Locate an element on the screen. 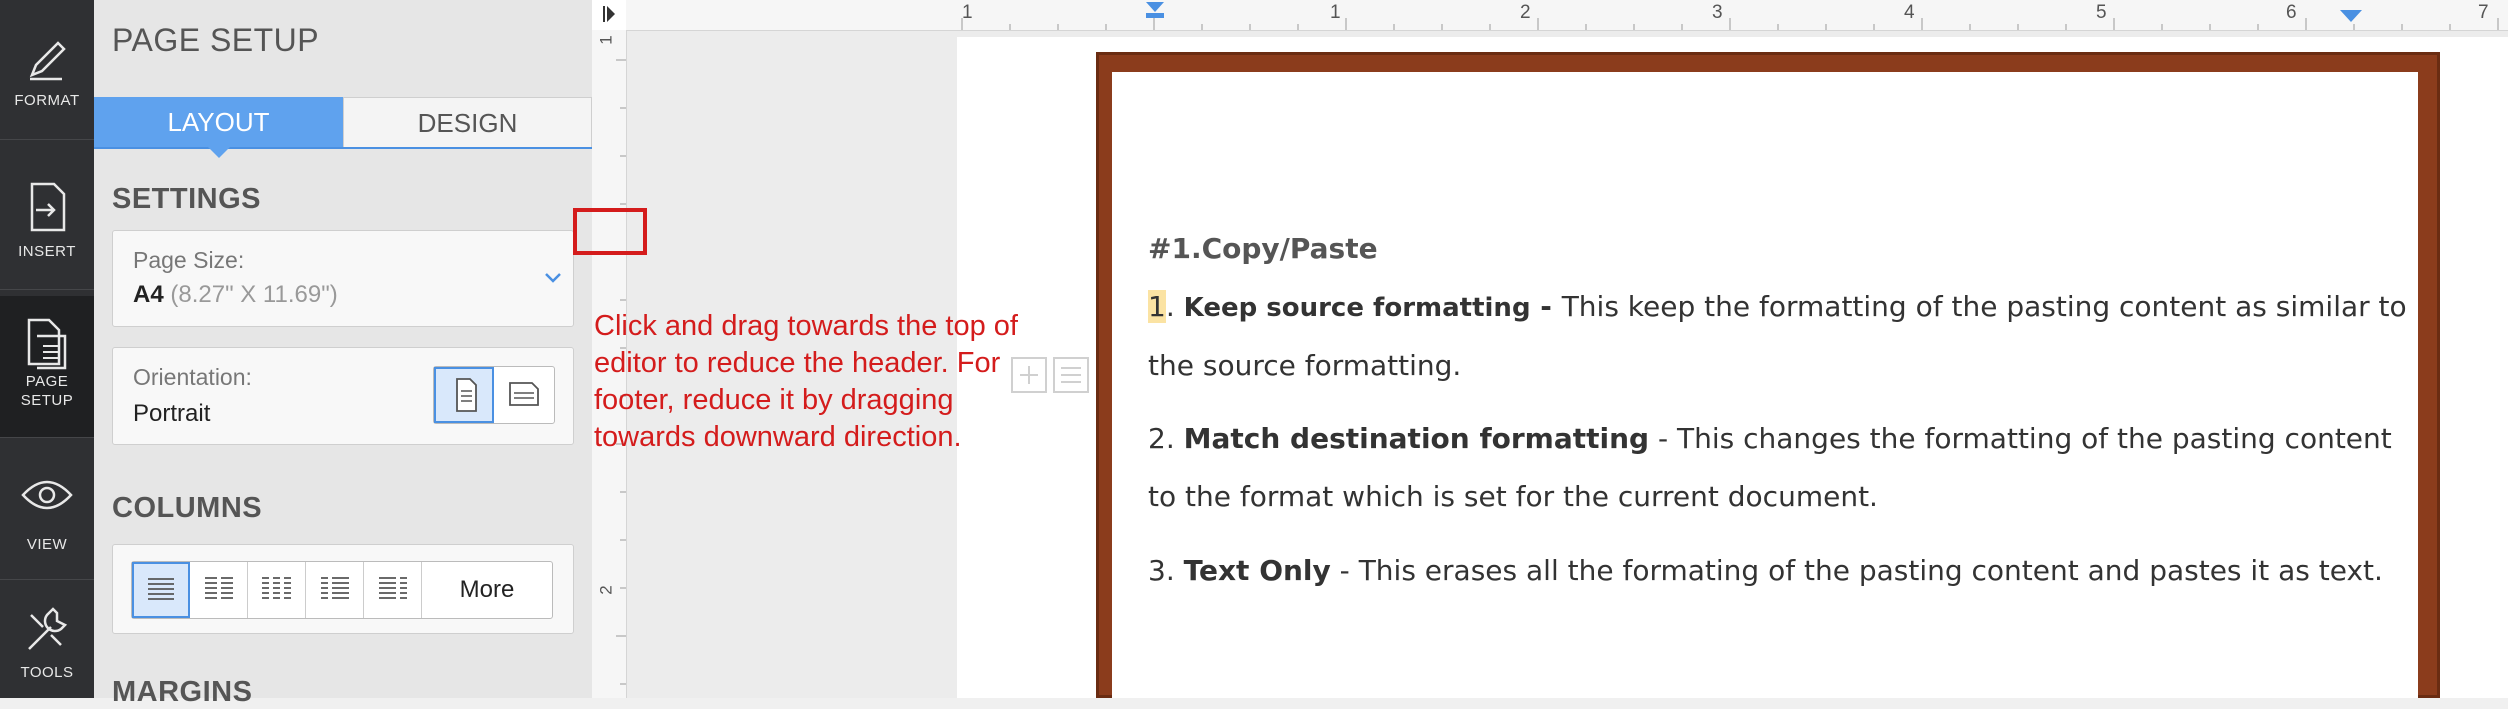  page-size-select: Page Size: A4 (8.27" X 11.69") is located at coordinates (343, 278).